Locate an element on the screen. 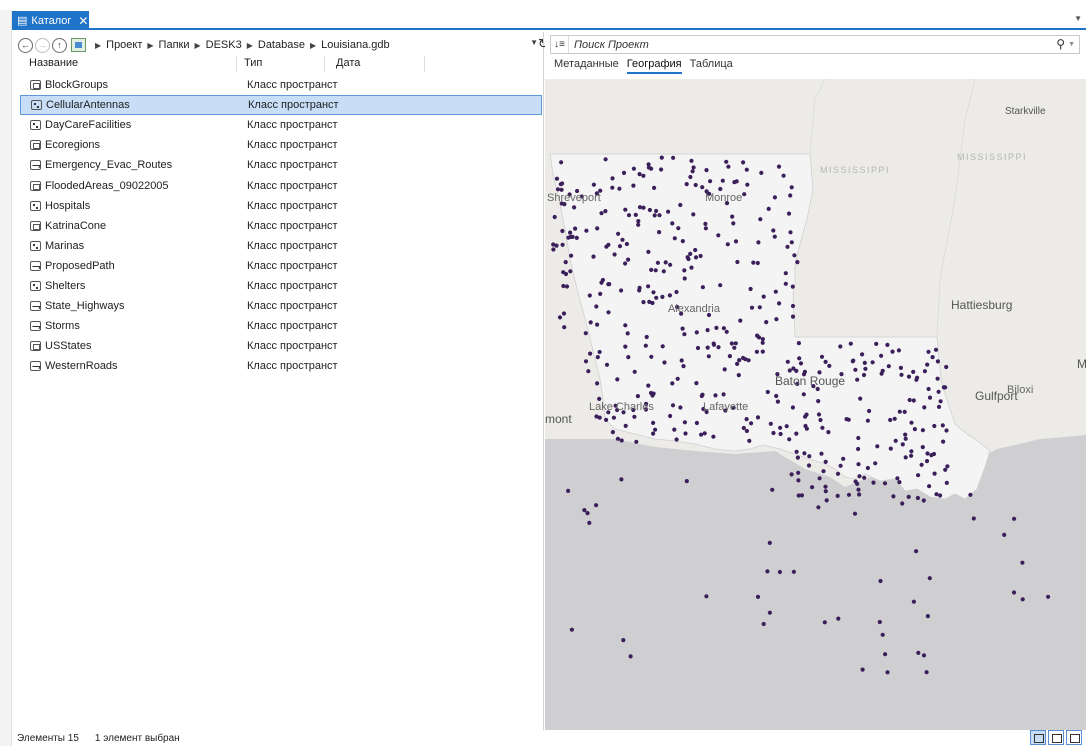 The image size is (1086, 746). tab-geography: География is located at coordinates (654, 66).